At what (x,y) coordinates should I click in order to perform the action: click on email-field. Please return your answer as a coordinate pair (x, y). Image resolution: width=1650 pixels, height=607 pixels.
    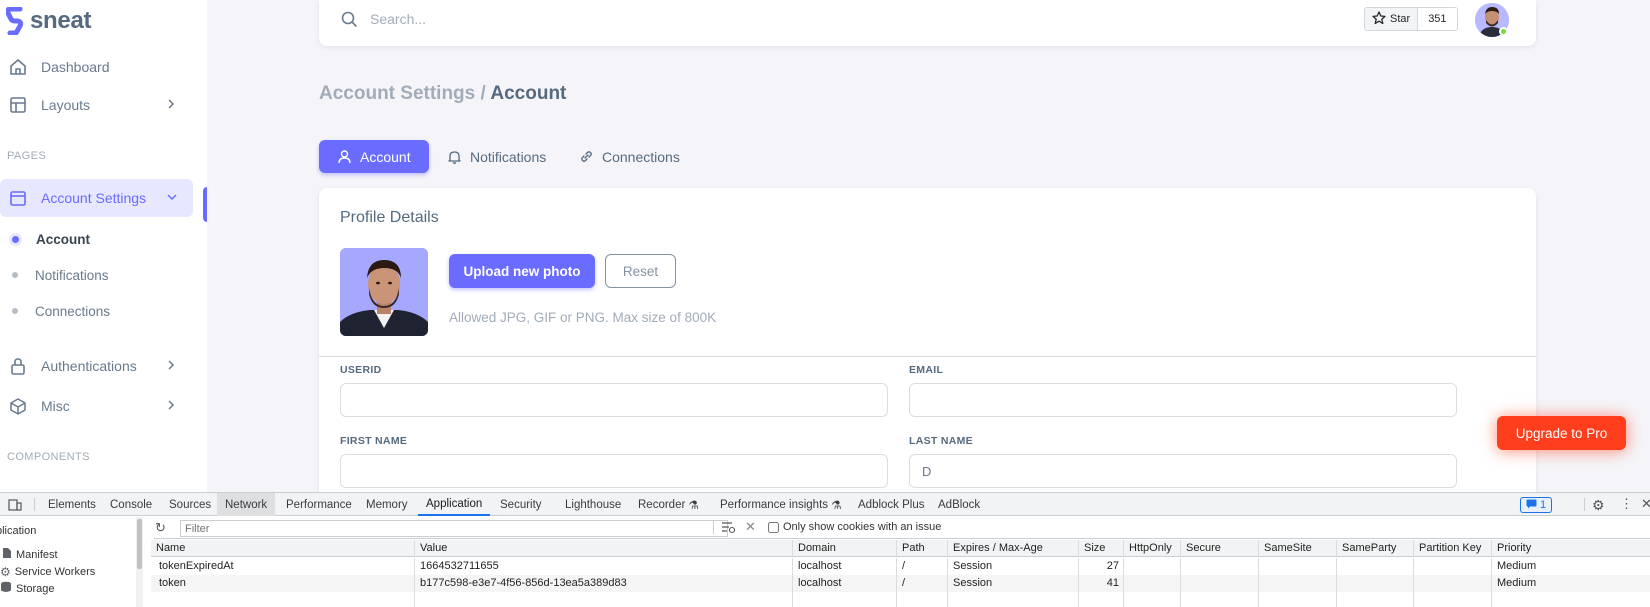
    Looking at the image, I should click on (1183, 400).